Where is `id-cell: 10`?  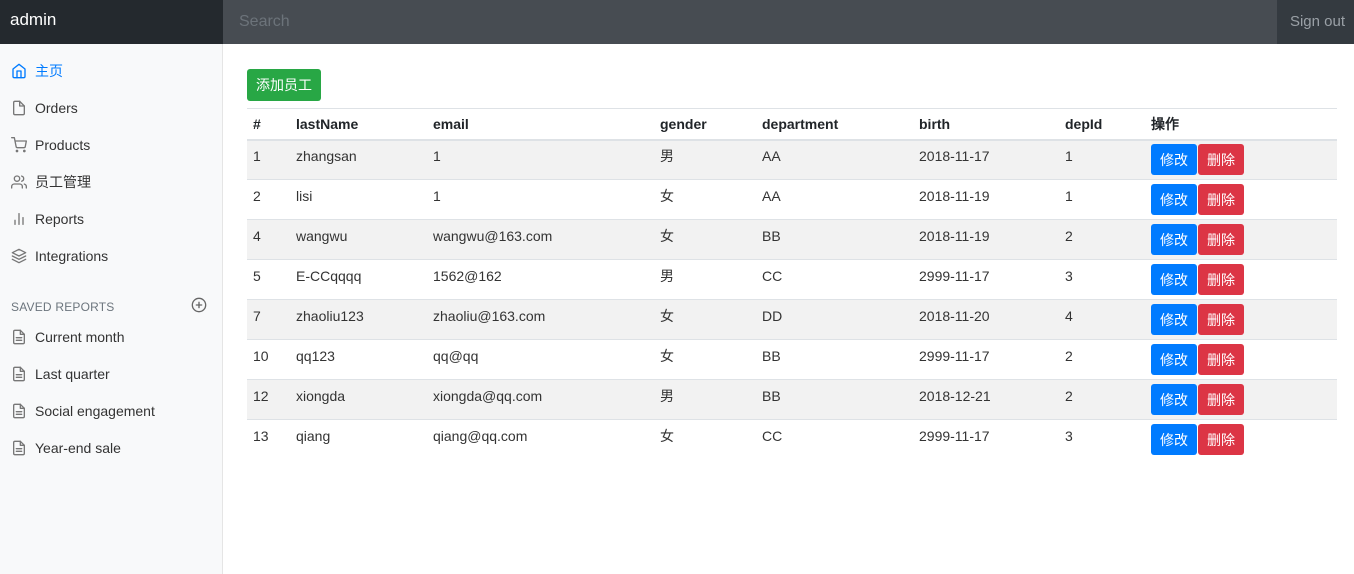 id-cell: 10 is located at coordinates (268, 359).